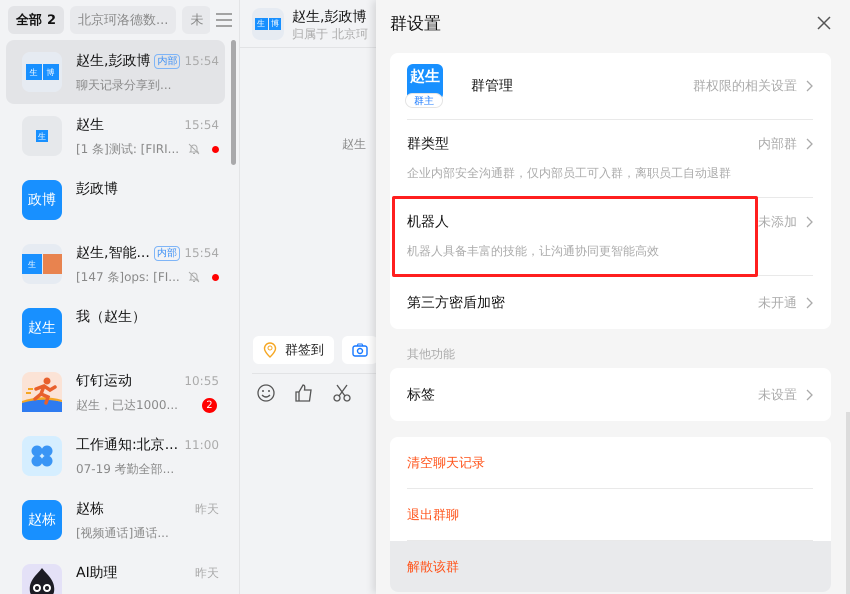 This screenshot has height=594, width=850. What do you see at coordinates (777, 144) in the screenshot?
I see `setting-value: 内部群` at bounding box center [777, 144].